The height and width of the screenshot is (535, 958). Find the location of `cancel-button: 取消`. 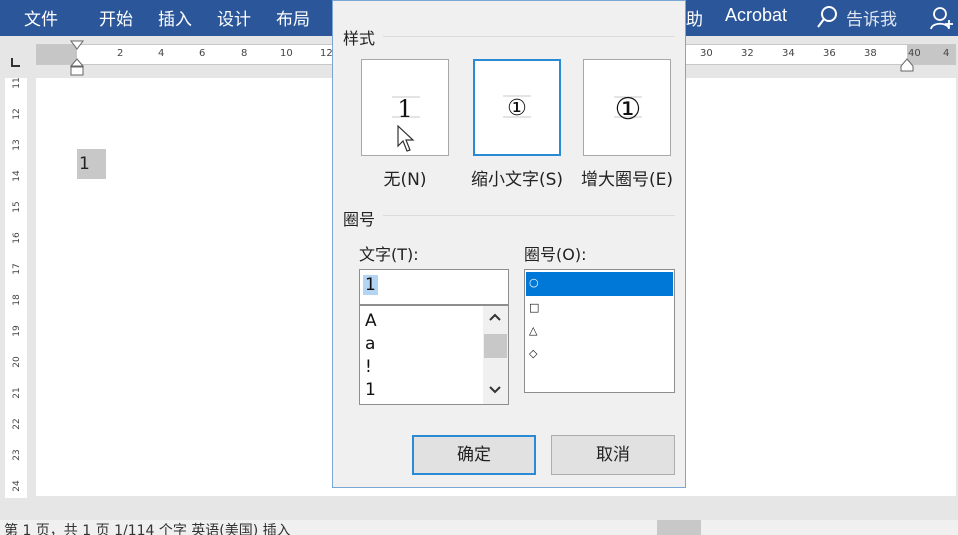

cancel-button: 取消 is located at coordinates (613, 455).